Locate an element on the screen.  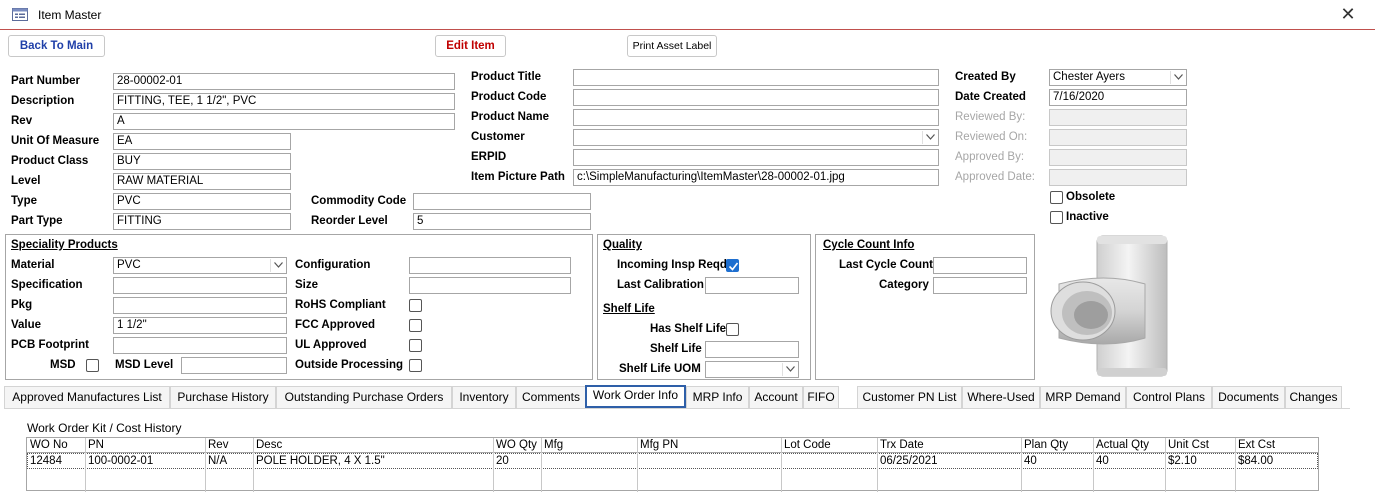
column-header-mfg-pn: Mfg PN is located at coordinates (709, 445).